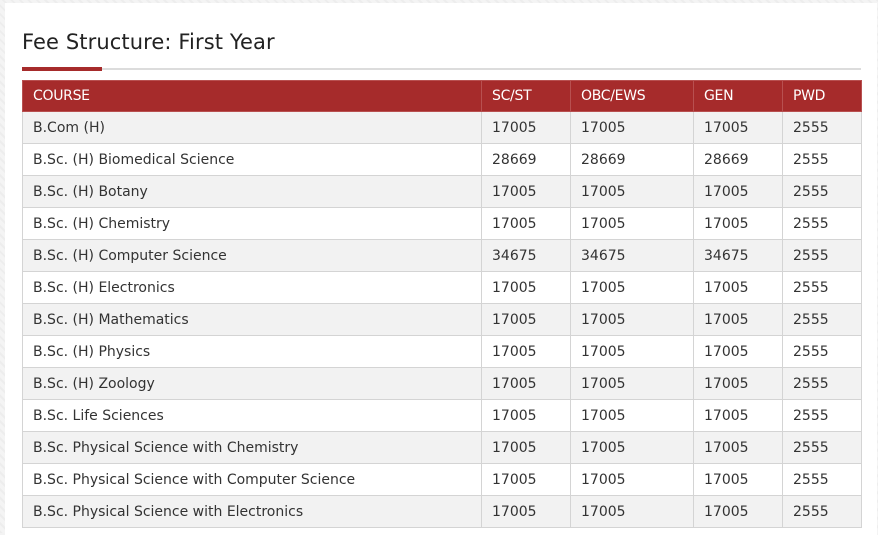 This screenshot has height=535, width=878. I want to click on course-cell: B.Sc. (H) Biomedical Science, so click(252, 159).